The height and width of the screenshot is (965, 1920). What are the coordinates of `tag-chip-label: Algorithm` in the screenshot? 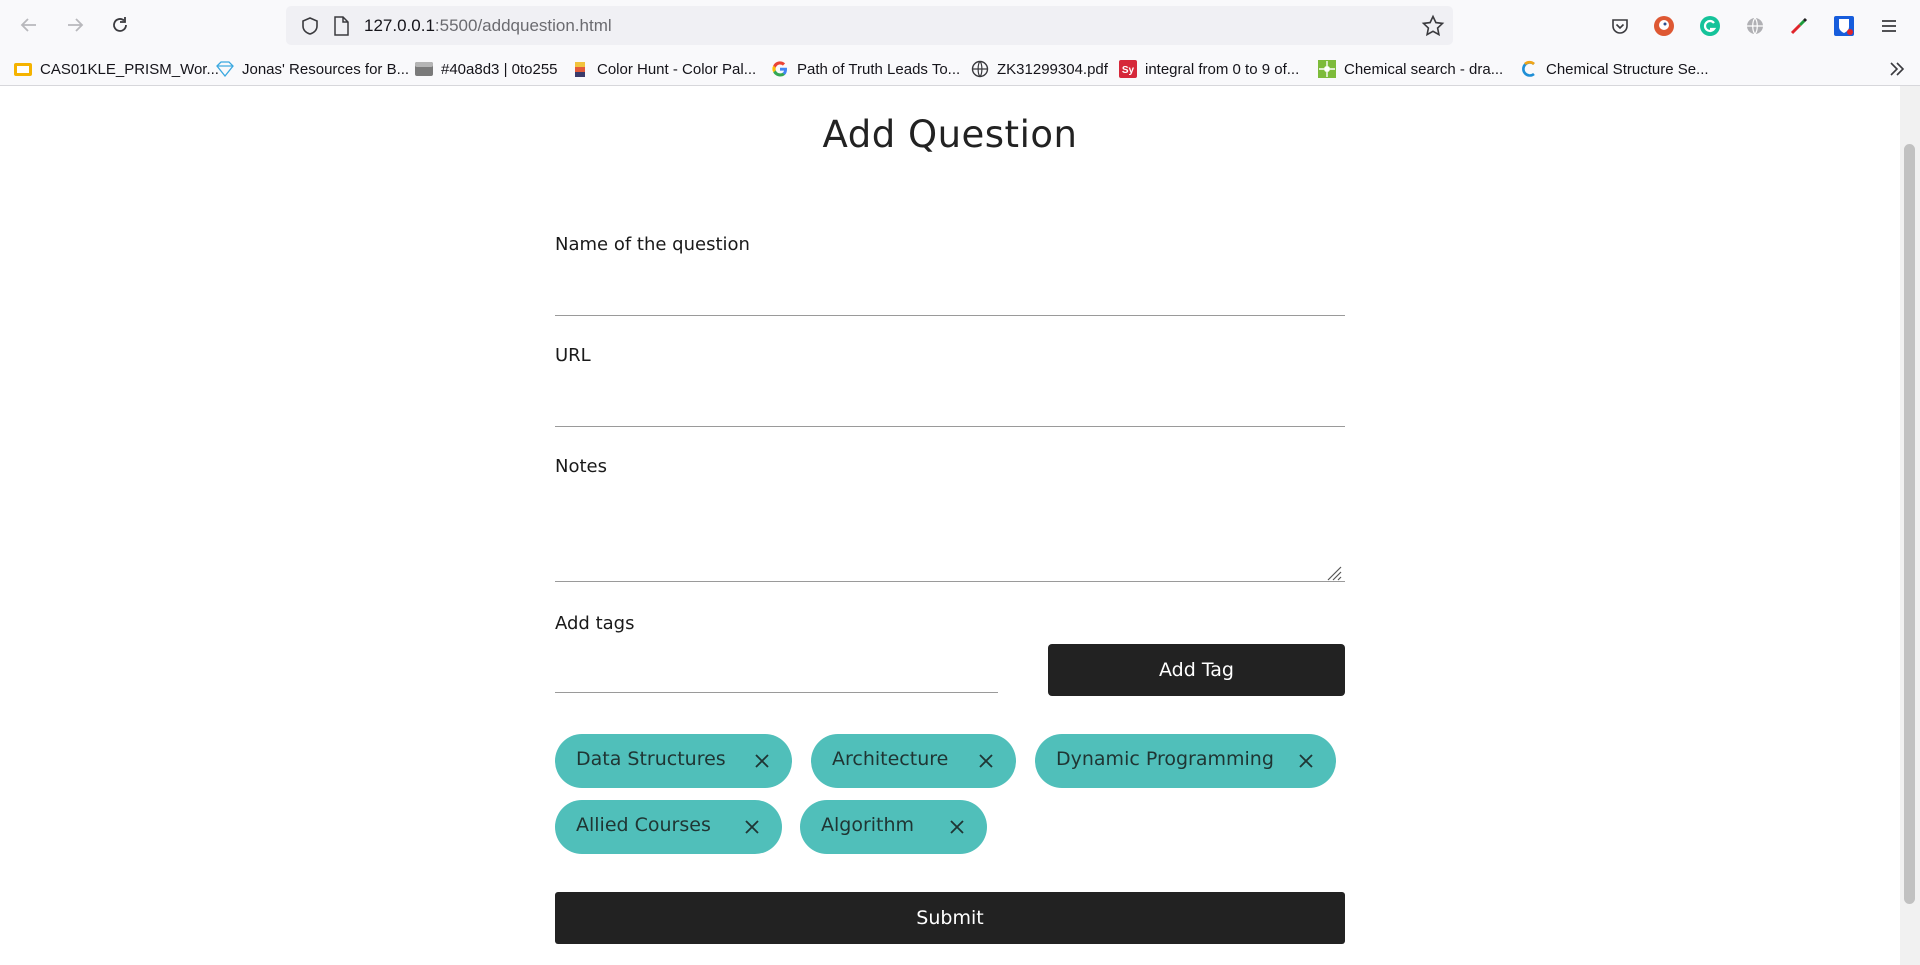 It's located at (868, 825).